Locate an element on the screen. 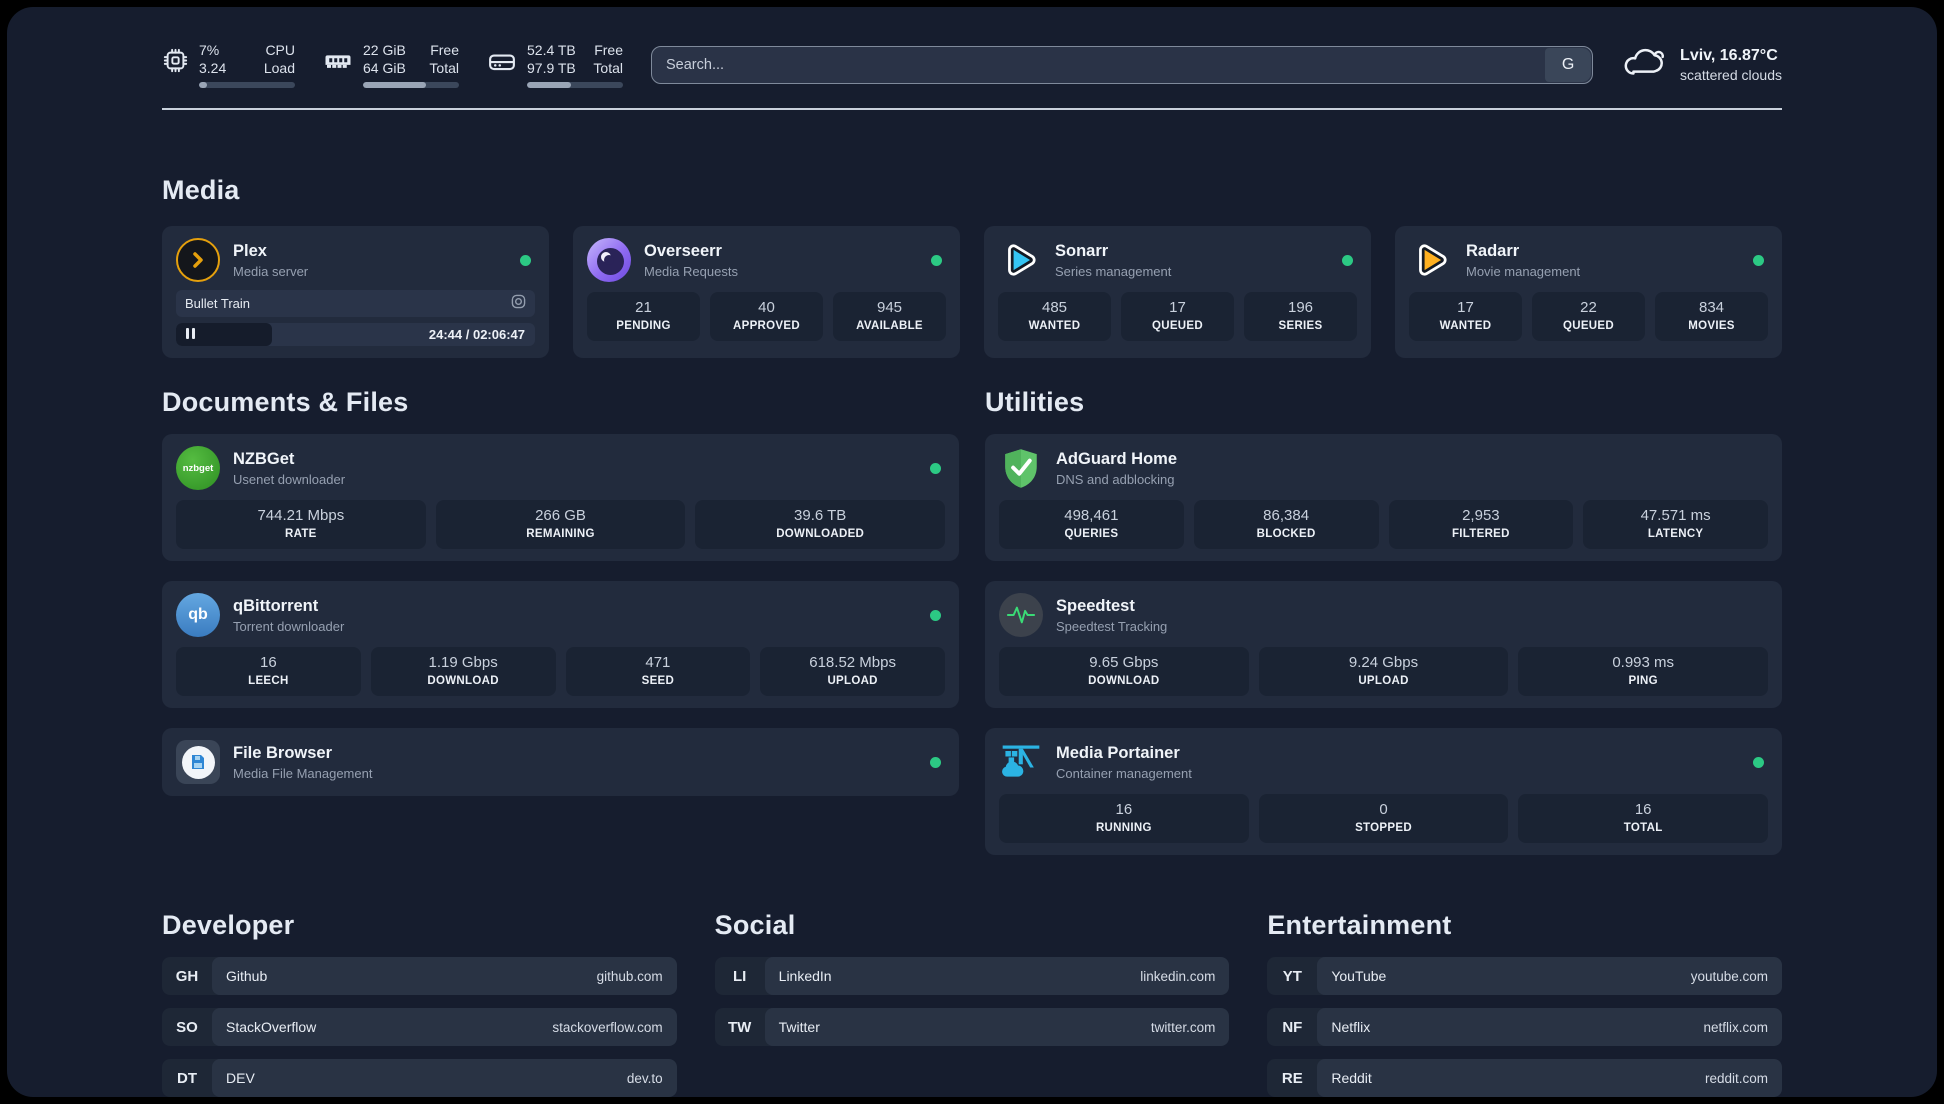 This screenshot has width=1944, height=1104. disk-progress-bar is located at coordinates (575, 85).